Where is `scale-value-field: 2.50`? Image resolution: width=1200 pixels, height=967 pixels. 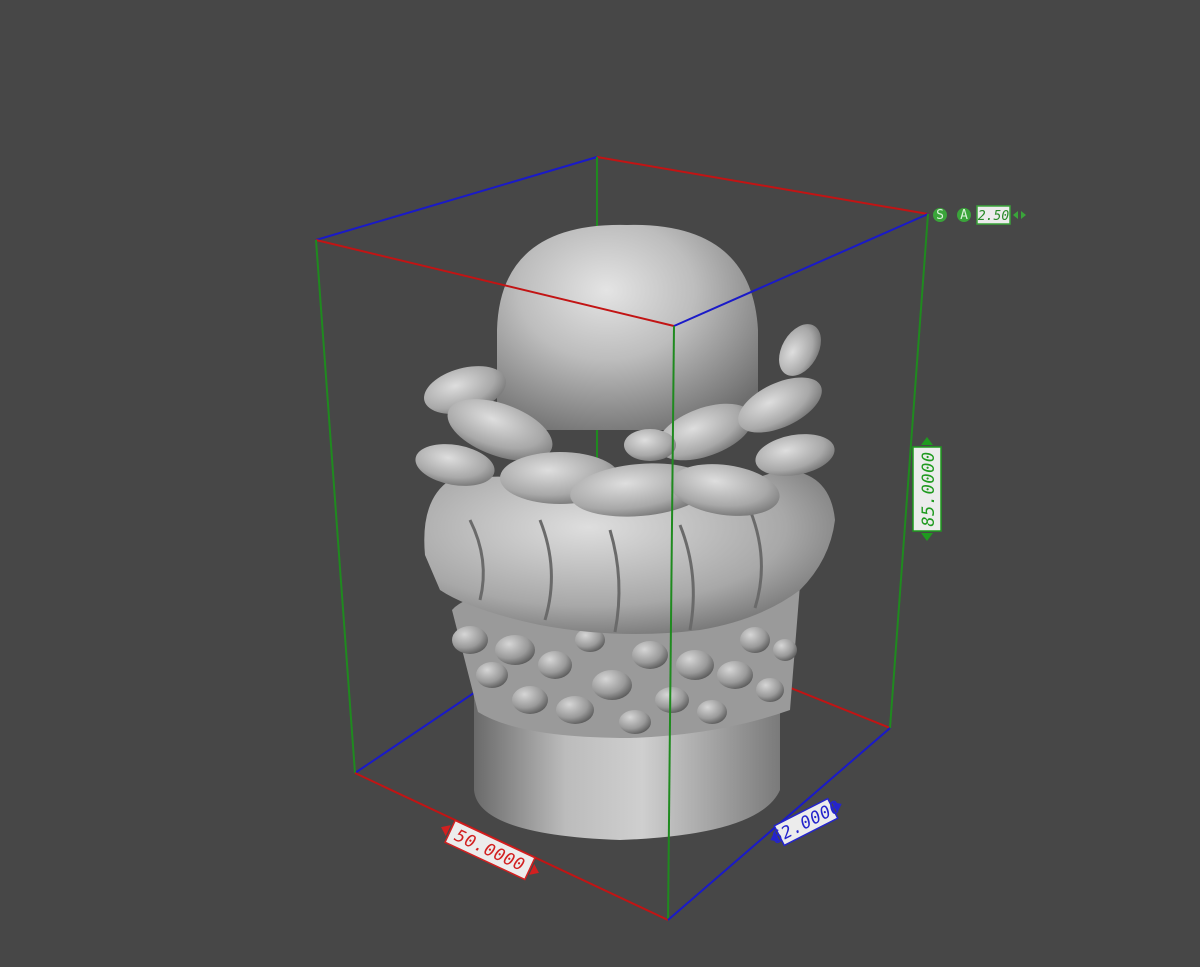 scale-value-field: 2.50 is located at coordinates (993, 215).